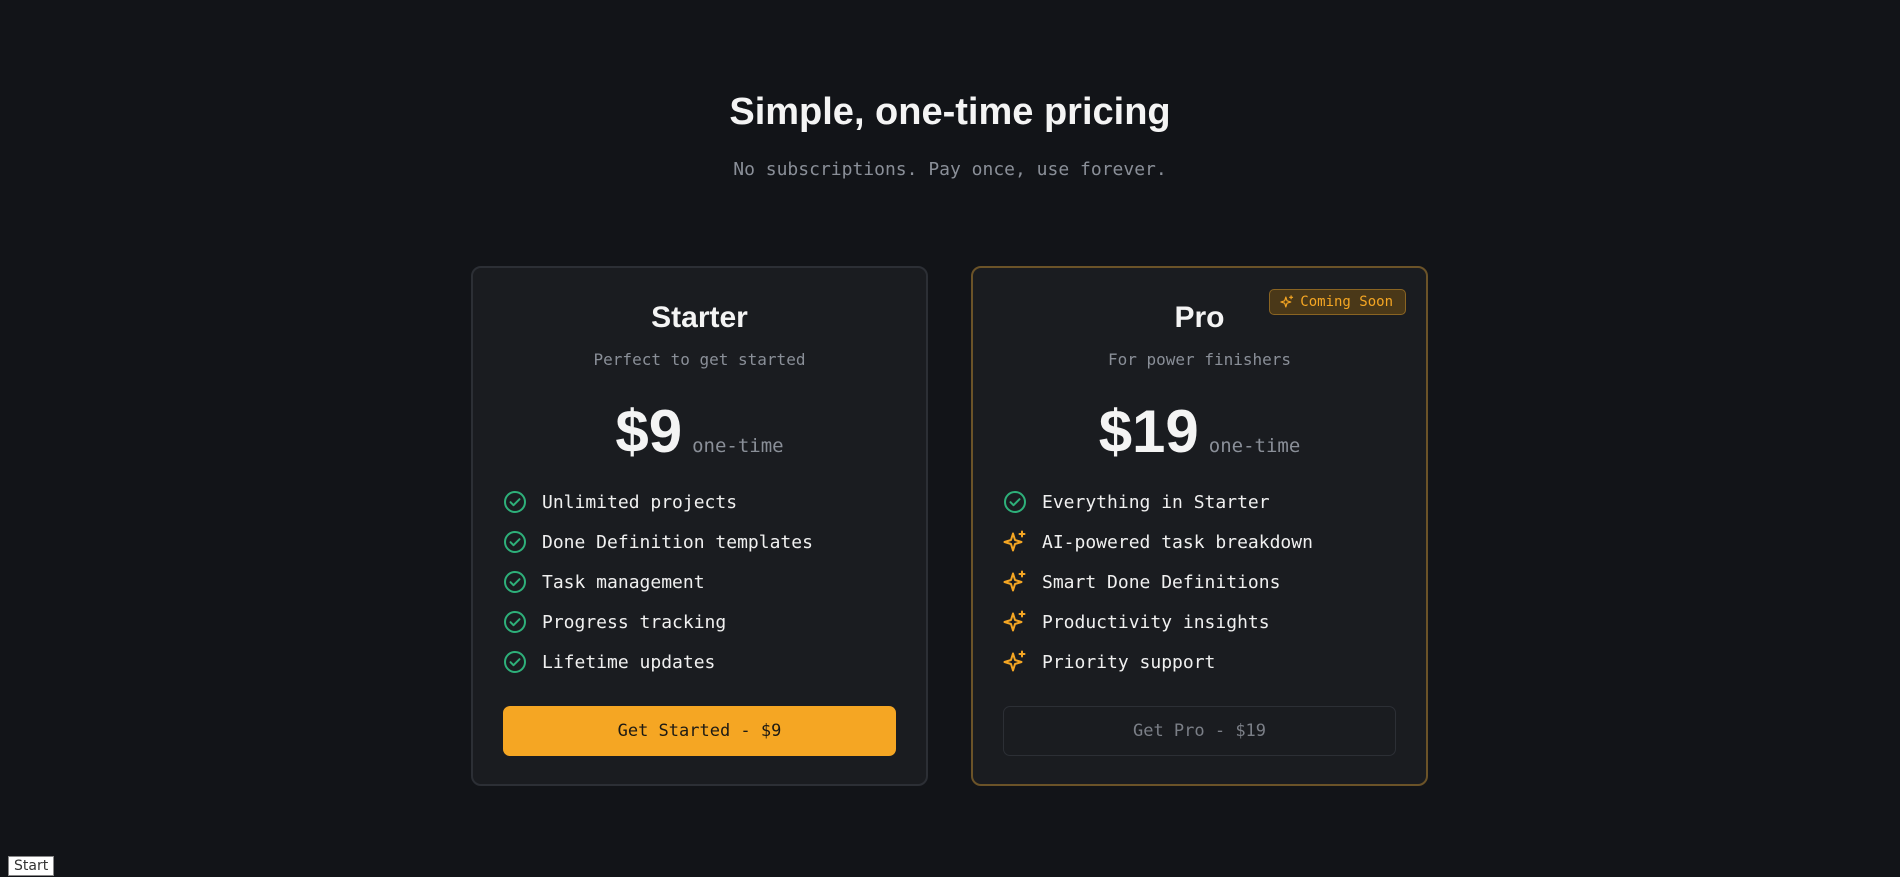 Image resolution: width=1900 pixels, height=877 pixels. Describe the element at coordinates (1199, 317) in the screenshot. I see `plan-name: Pro` at that location.